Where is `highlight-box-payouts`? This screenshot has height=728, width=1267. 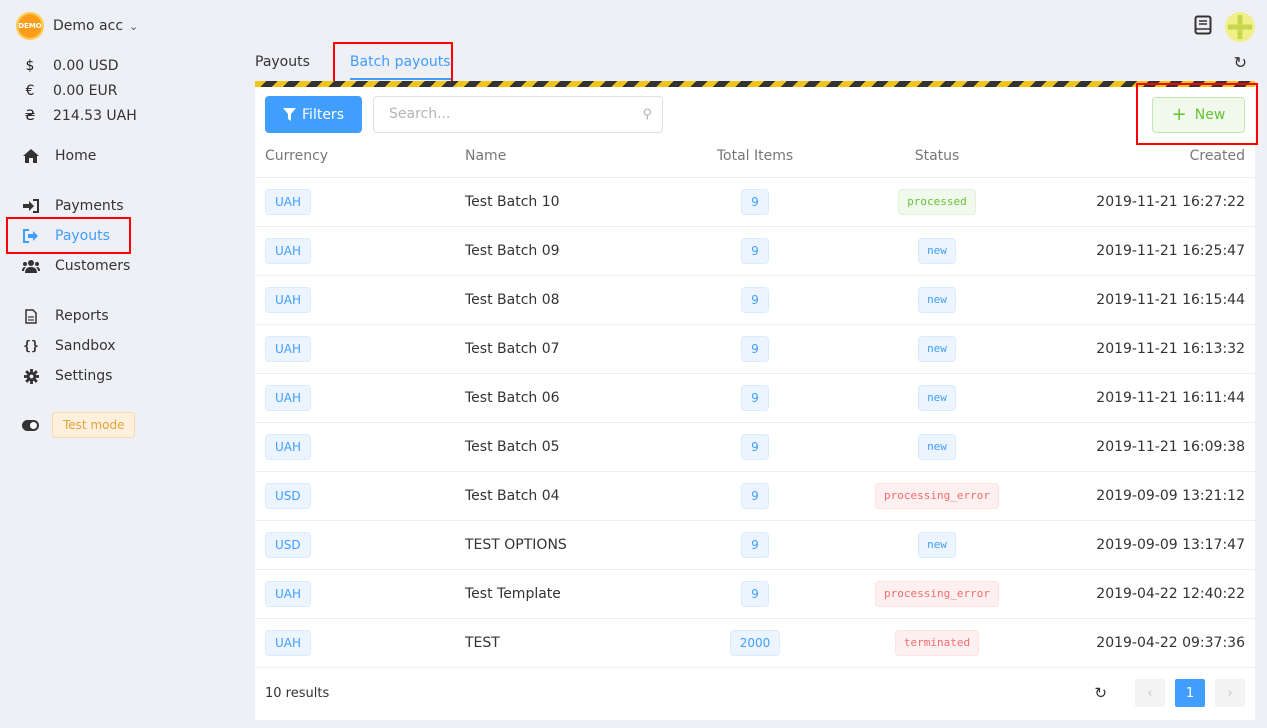
highlight-box-payouts is located at coordinates (68, 235).